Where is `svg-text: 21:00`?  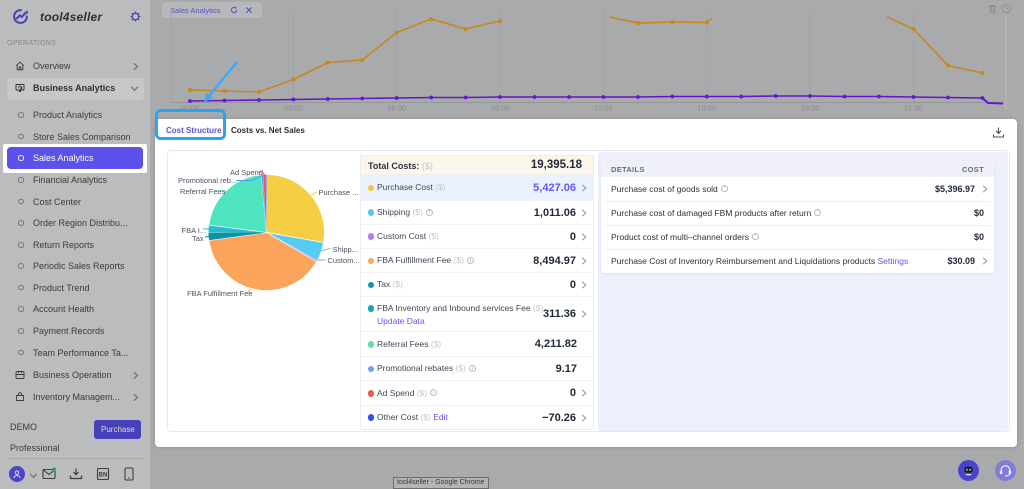
svg-text: 21:00 is located at coordinates (913, 108).